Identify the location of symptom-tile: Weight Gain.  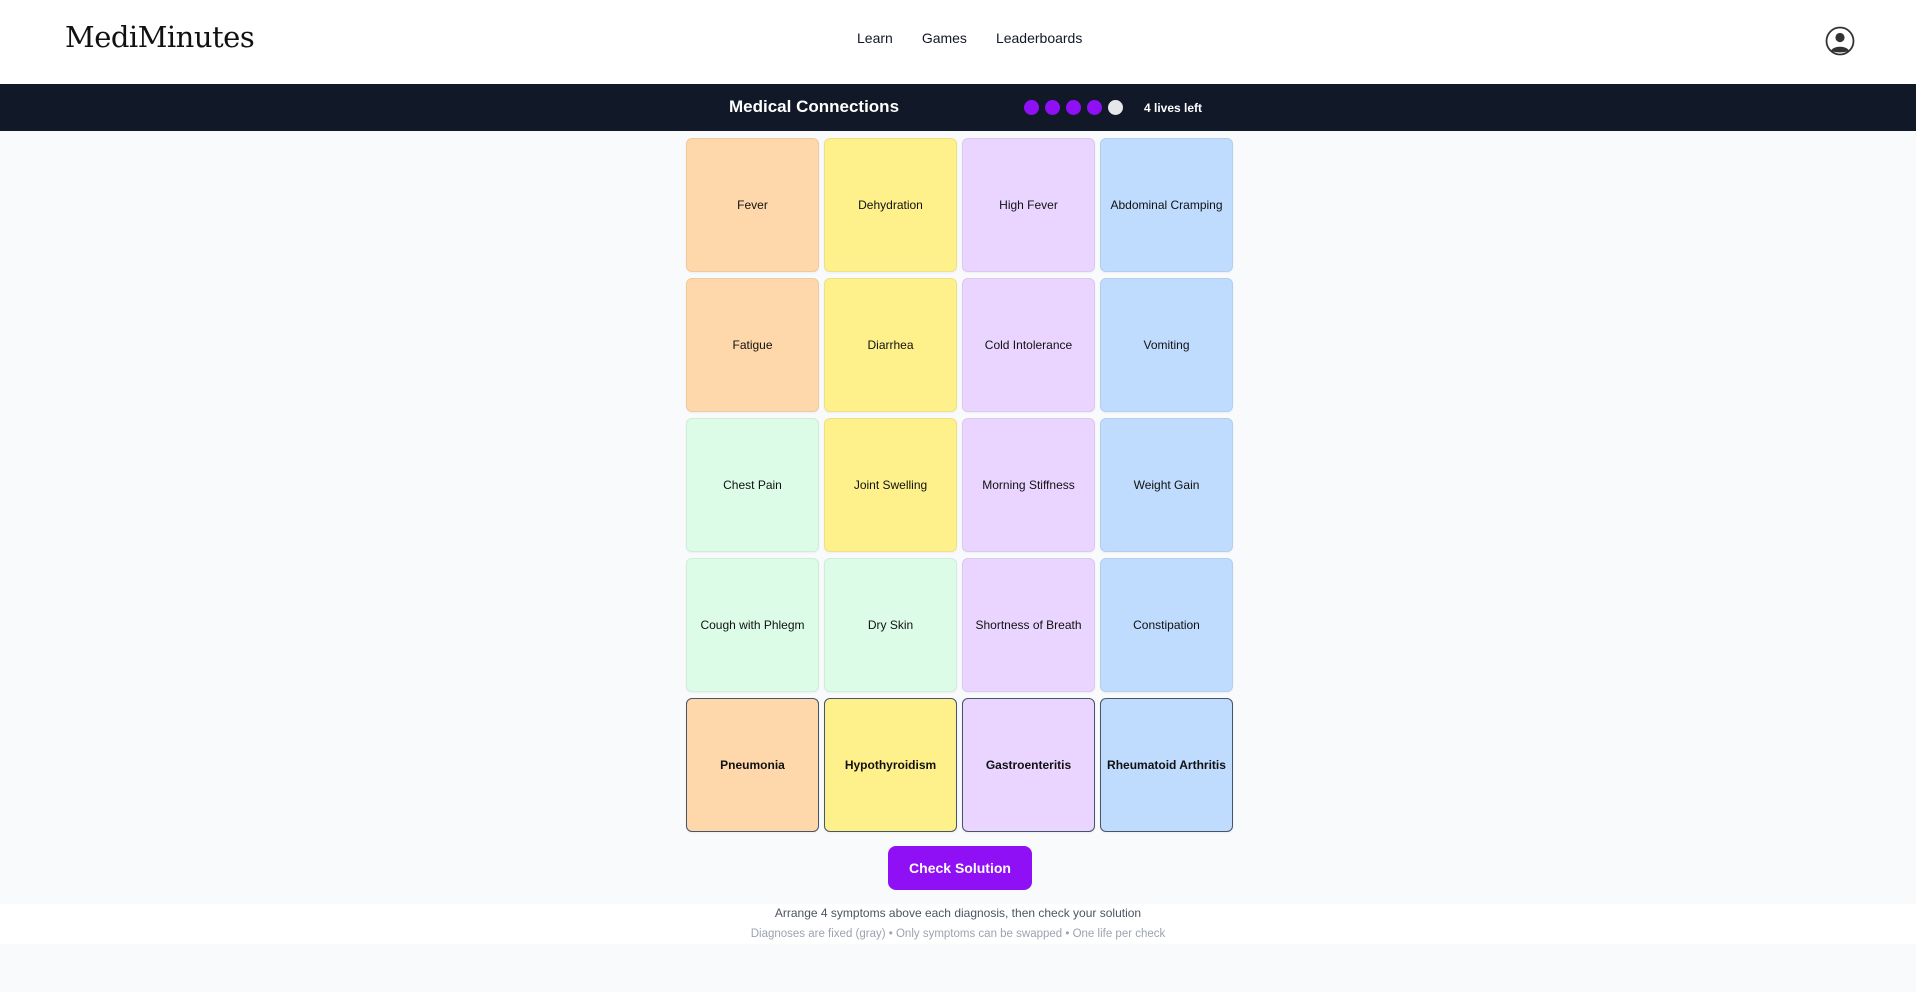
(1166, 485).